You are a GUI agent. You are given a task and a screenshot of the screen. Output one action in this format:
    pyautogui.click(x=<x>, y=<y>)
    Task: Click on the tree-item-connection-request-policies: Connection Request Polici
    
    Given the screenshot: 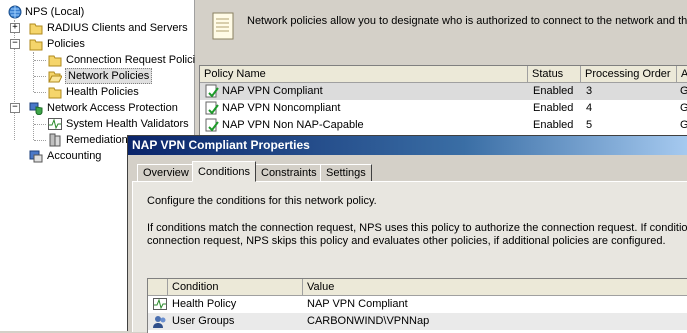 What is the action you would take?
    pyautogui.click(x=97, y=60)
    